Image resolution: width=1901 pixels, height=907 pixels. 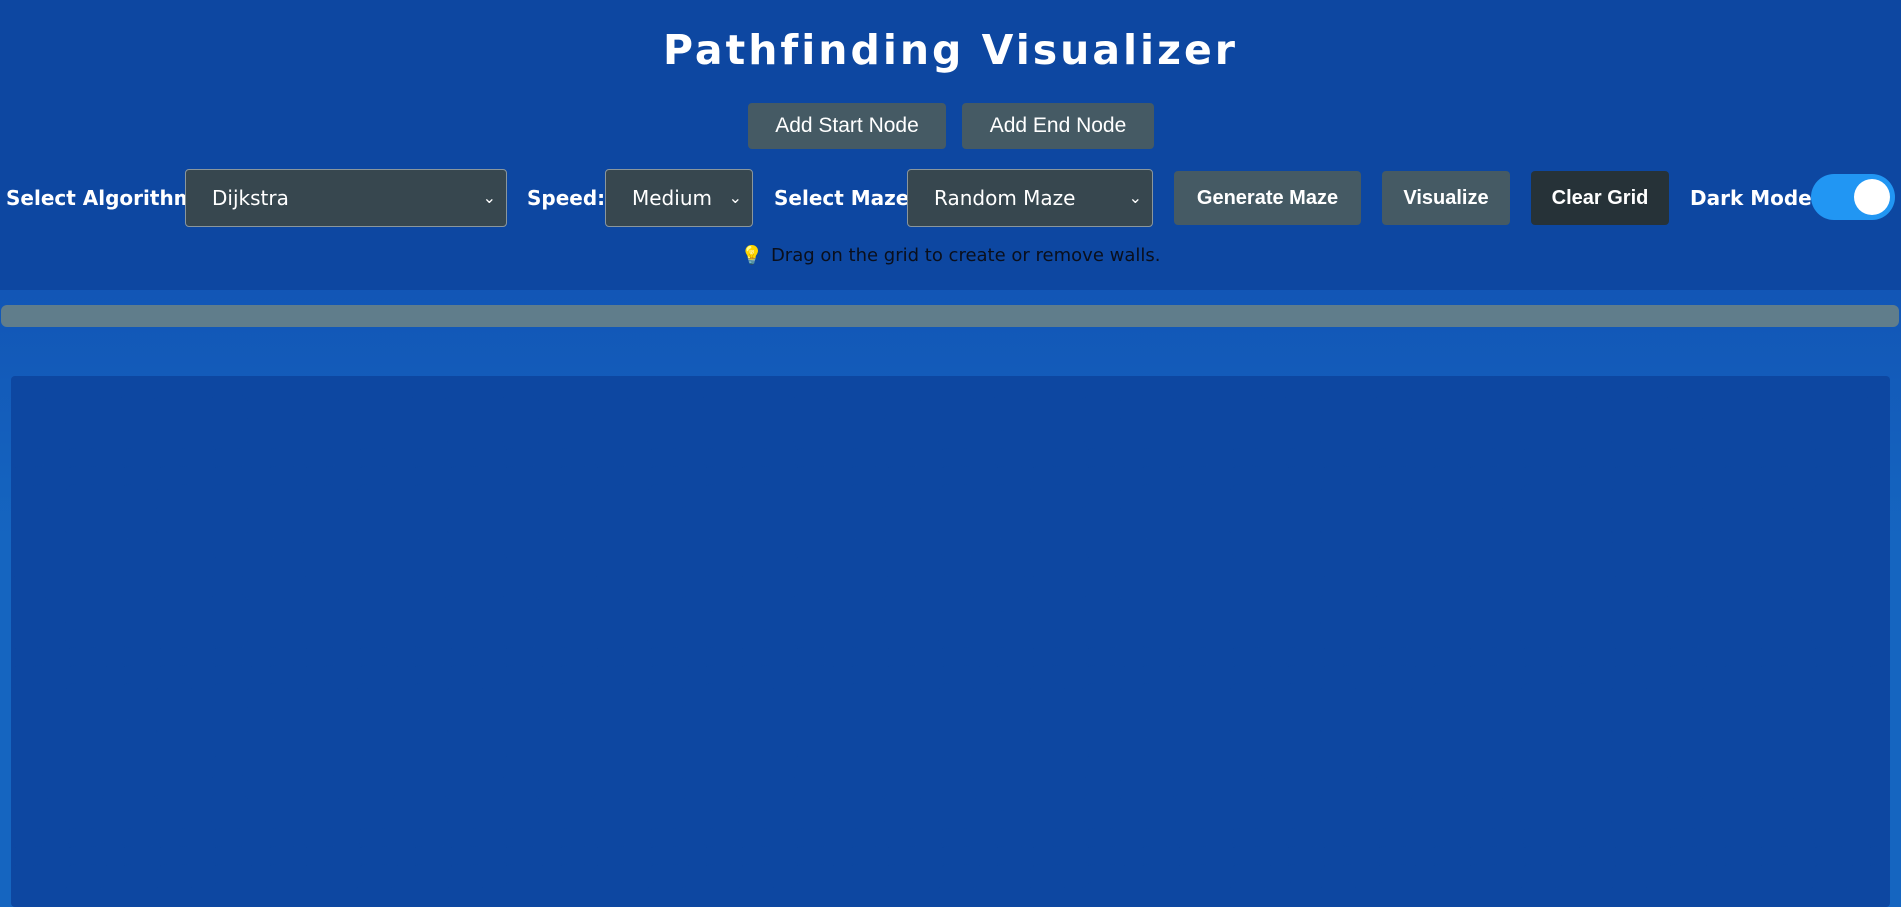 I want to click on add-end-node-button: Add End Node, so click(x=1058, y=126).